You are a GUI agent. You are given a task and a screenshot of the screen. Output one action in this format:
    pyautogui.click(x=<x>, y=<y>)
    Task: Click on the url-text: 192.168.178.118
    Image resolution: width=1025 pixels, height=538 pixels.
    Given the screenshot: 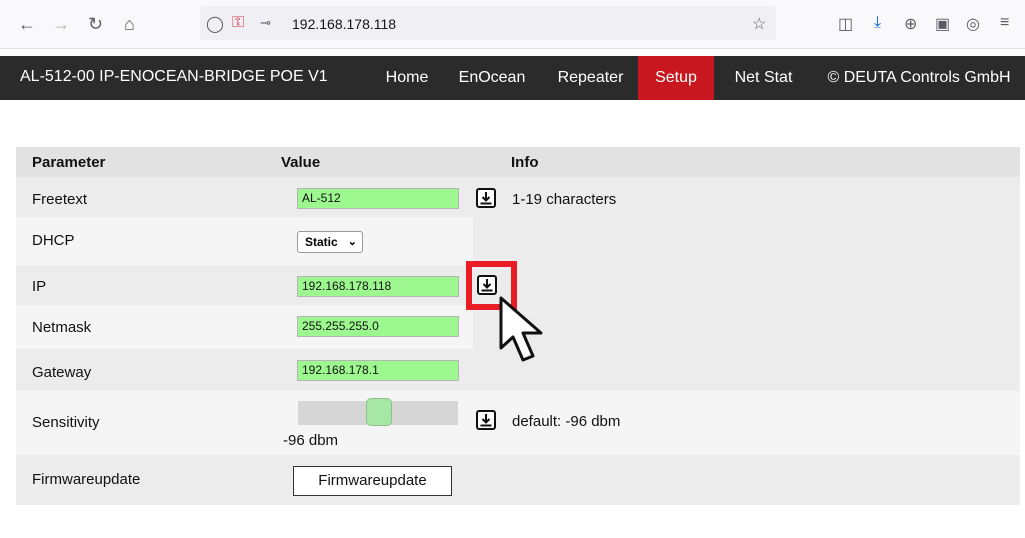 What is the action you would take?
    pyautogui.click(x=344, y=24)
    